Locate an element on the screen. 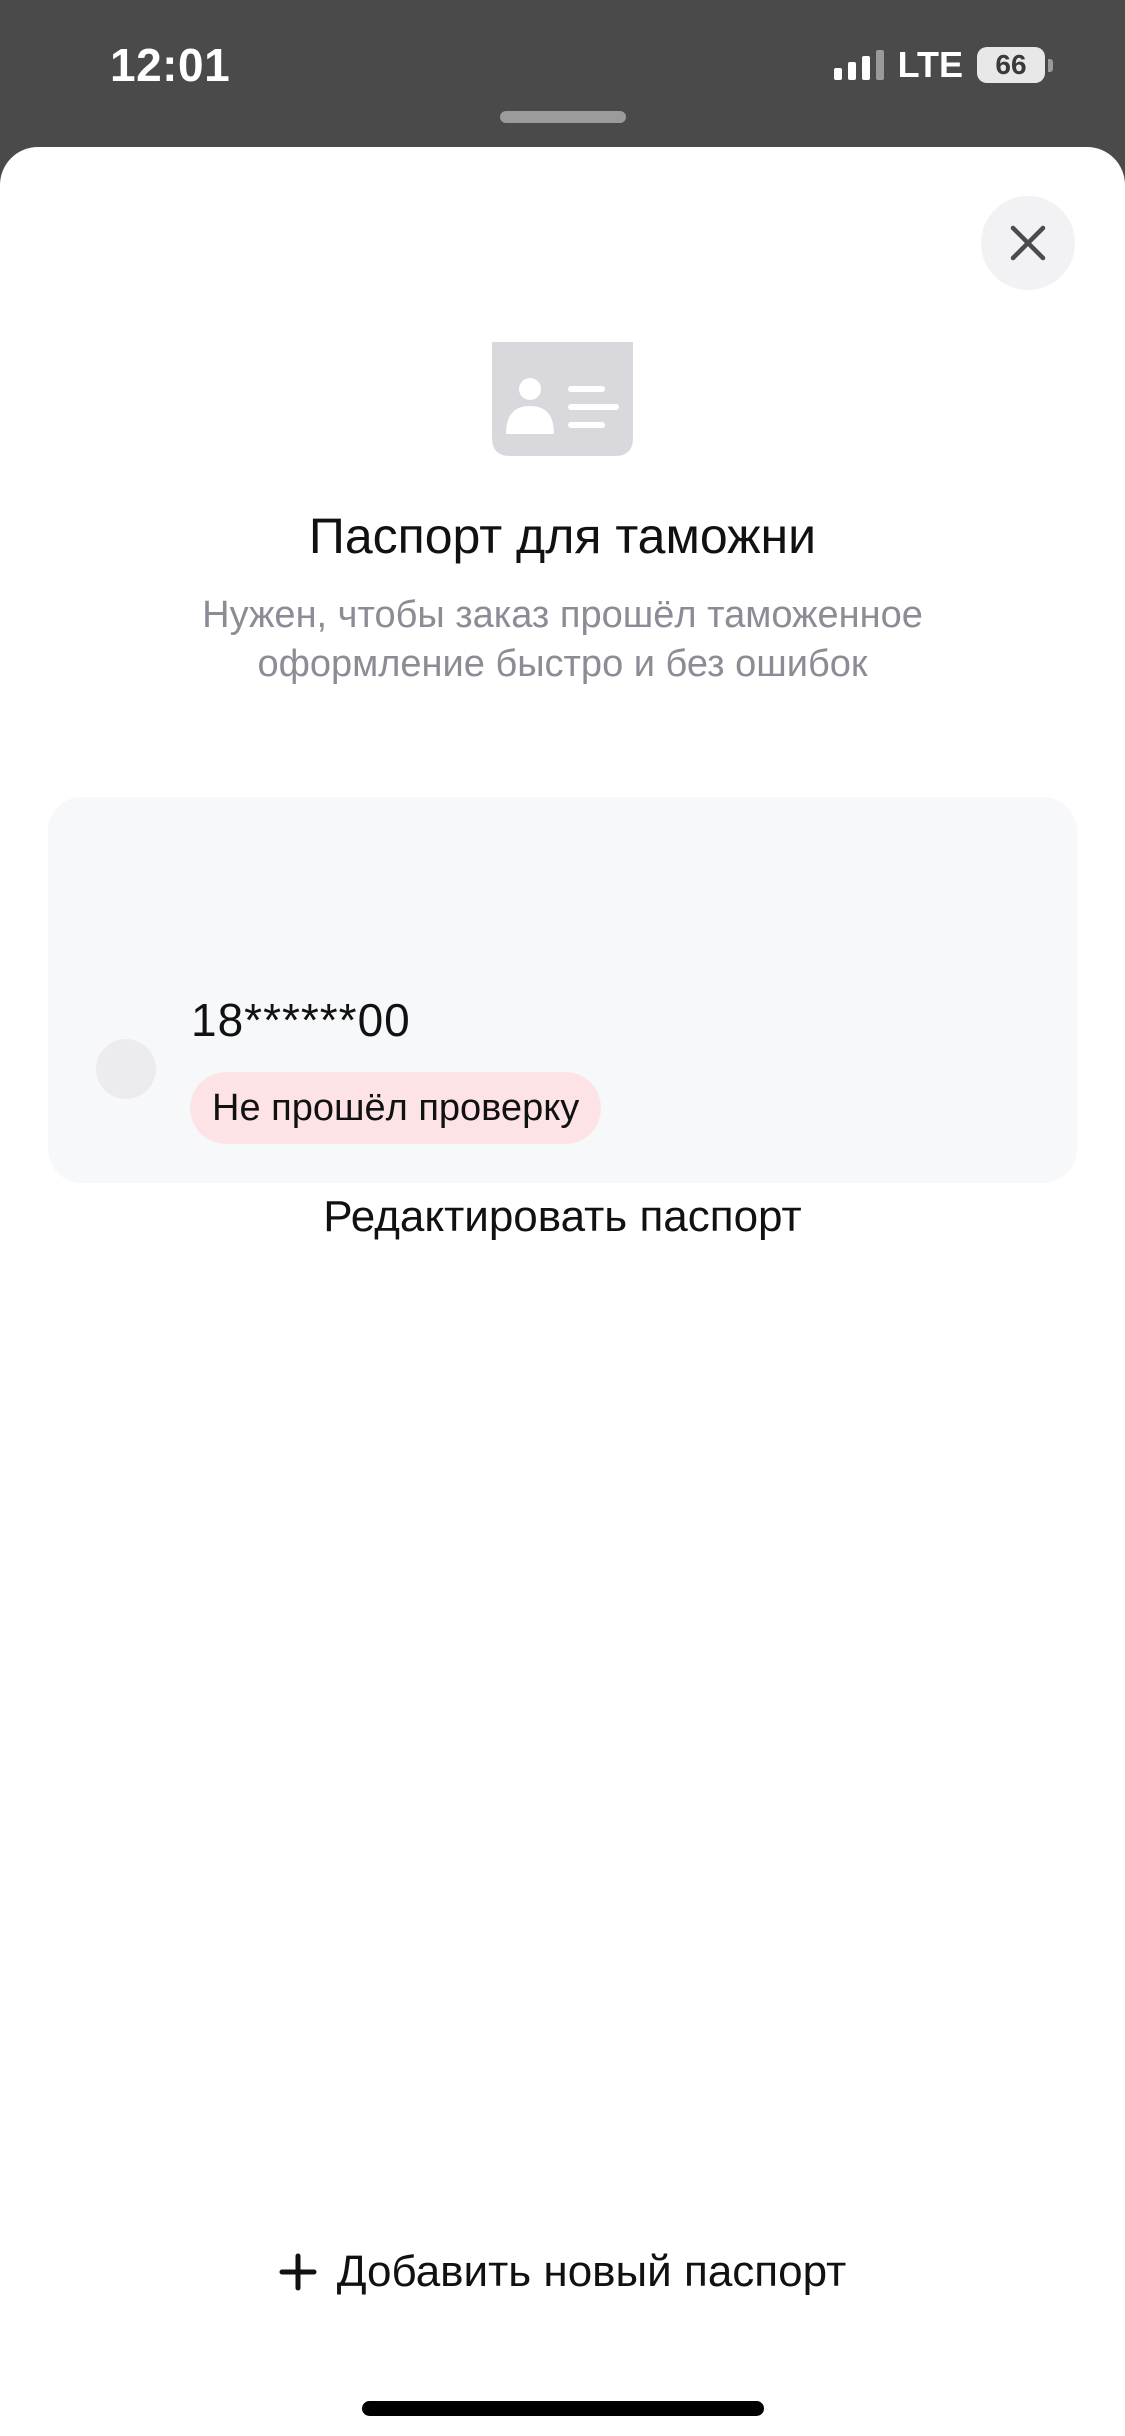  sheet-title: Паспорт для таможни is located at coordinates (562, 536).